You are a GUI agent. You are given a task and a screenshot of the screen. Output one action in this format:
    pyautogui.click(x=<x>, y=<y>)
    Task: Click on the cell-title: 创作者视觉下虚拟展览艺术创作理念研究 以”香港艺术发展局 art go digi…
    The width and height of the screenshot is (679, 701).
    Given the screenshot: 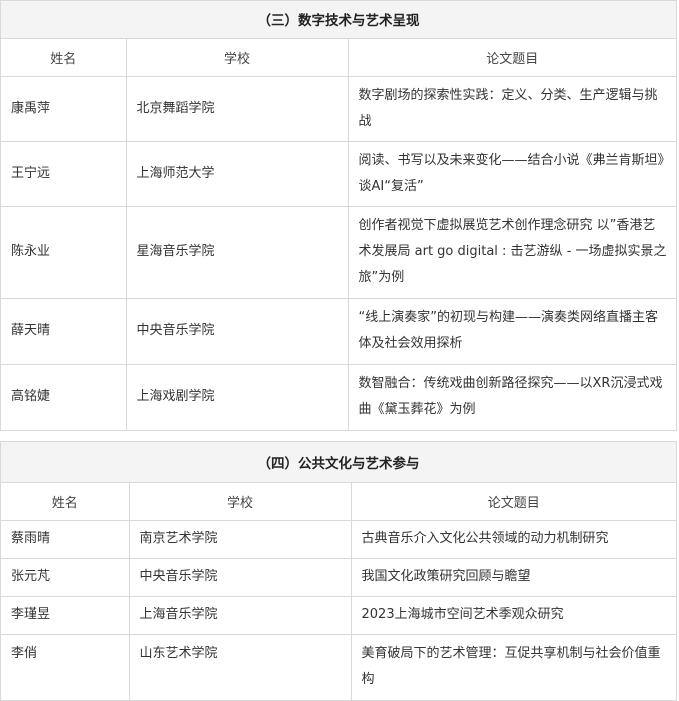 What is the action you would take?
    pyautogui.click(x=511, y=252)
    